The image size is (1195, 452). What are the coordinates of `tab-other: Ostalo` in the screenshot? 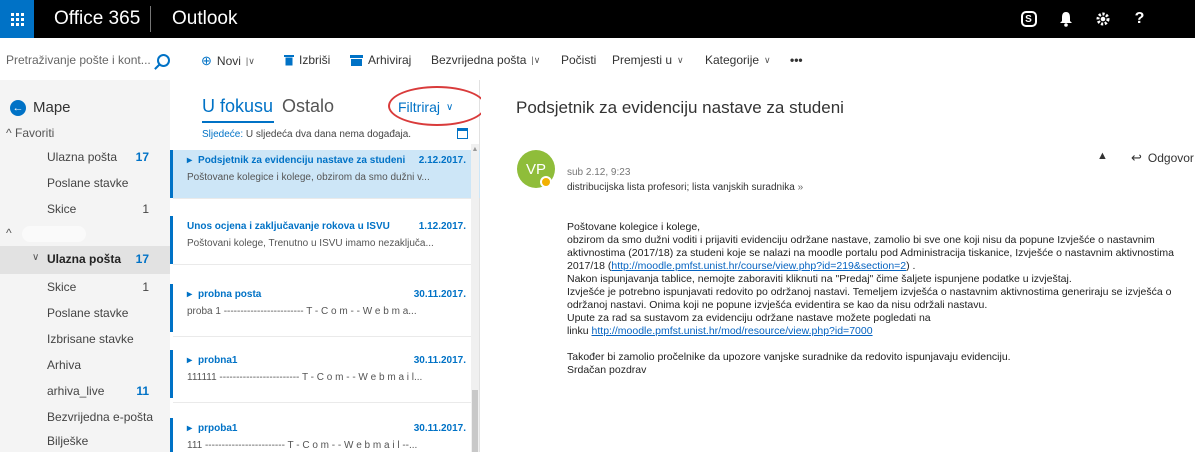 It's located at (308, 106).